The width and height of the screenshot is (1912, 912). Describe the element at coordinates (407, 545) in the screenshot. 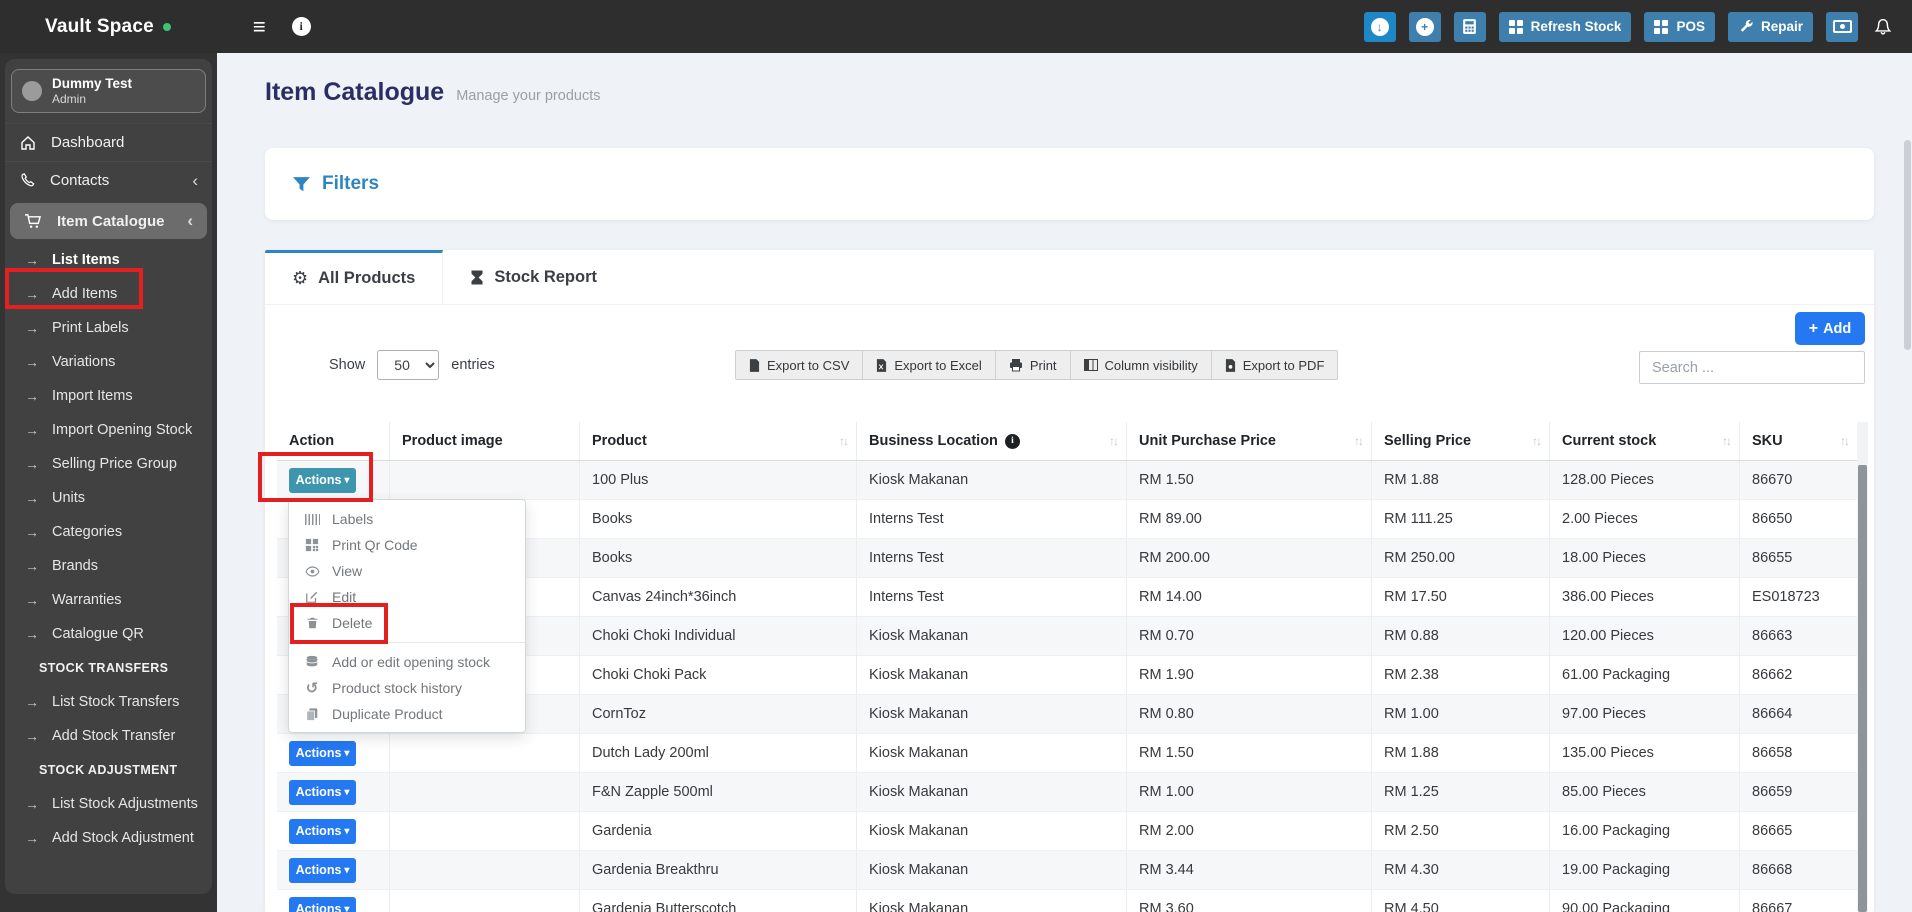

I see `menu-item-print-qr-code: Print Qr Code` at that location.